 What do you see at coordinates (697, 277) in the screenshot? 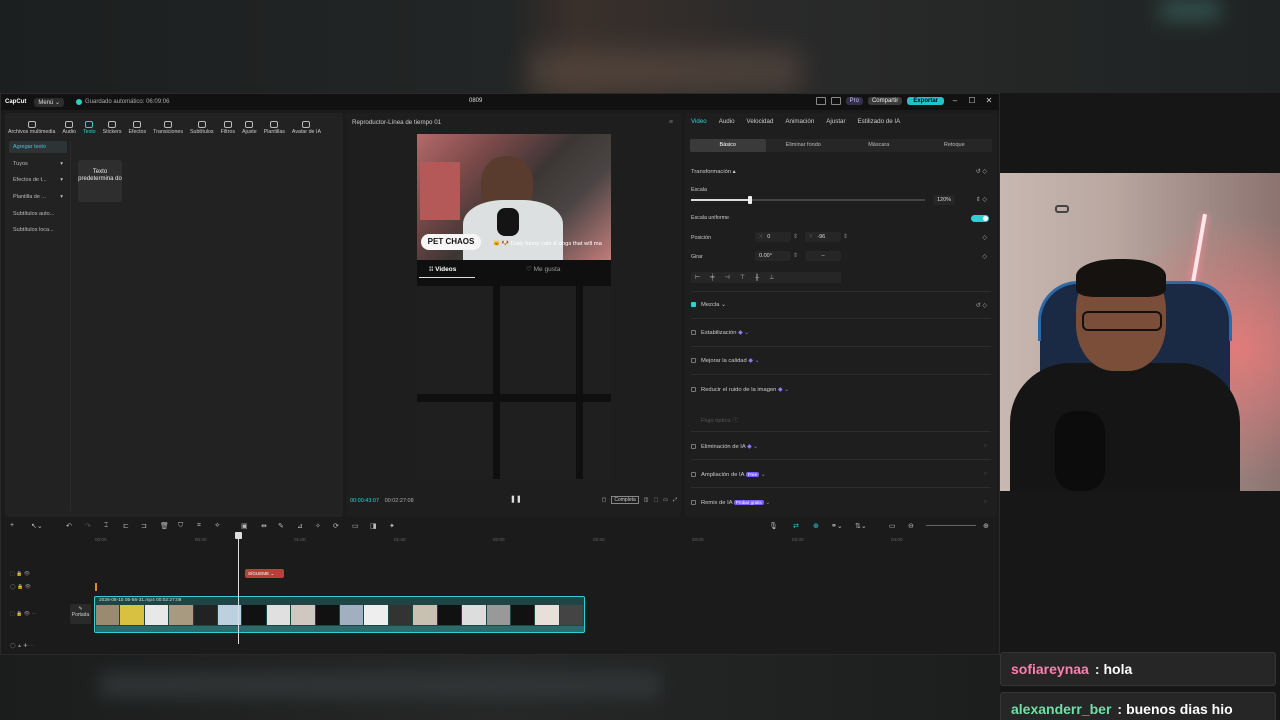
I see `align-left-icon: ⊢` at bounding box center [697, 277].